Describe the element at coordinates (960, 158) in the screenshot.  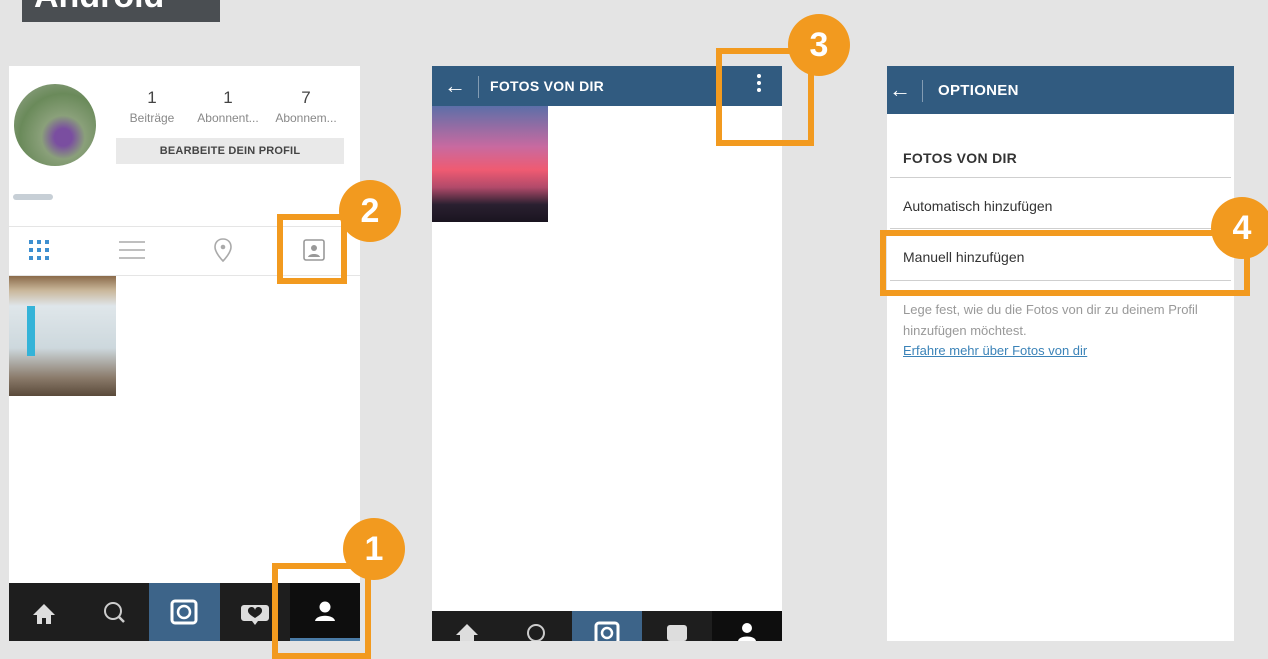
I see `section-title: FOTOS VON DIR` at that location.